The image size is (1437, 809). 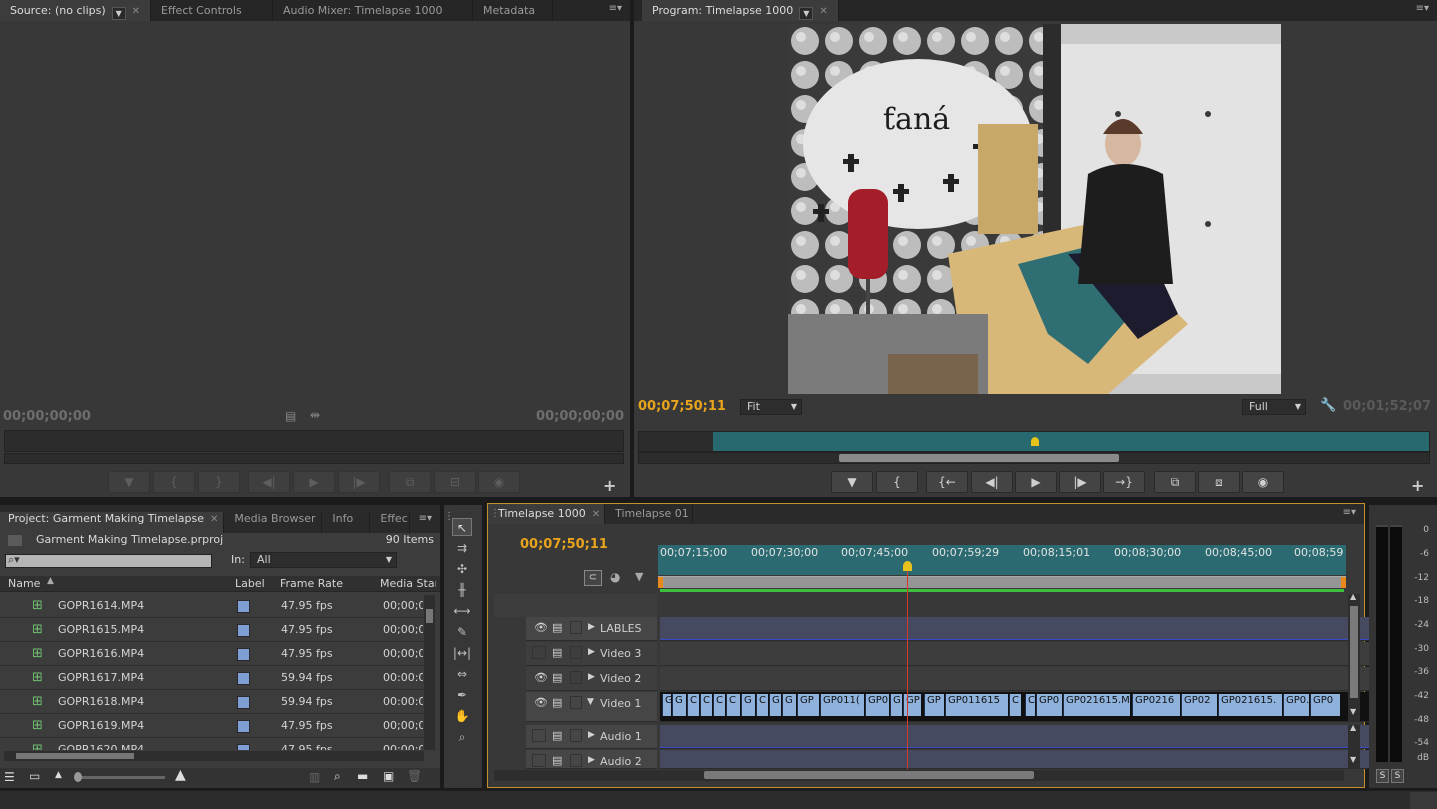 What do you see at coordinates (1037, 629) in the screenshot?
I see `track-body-lables` at bounding box center [1037, 629].